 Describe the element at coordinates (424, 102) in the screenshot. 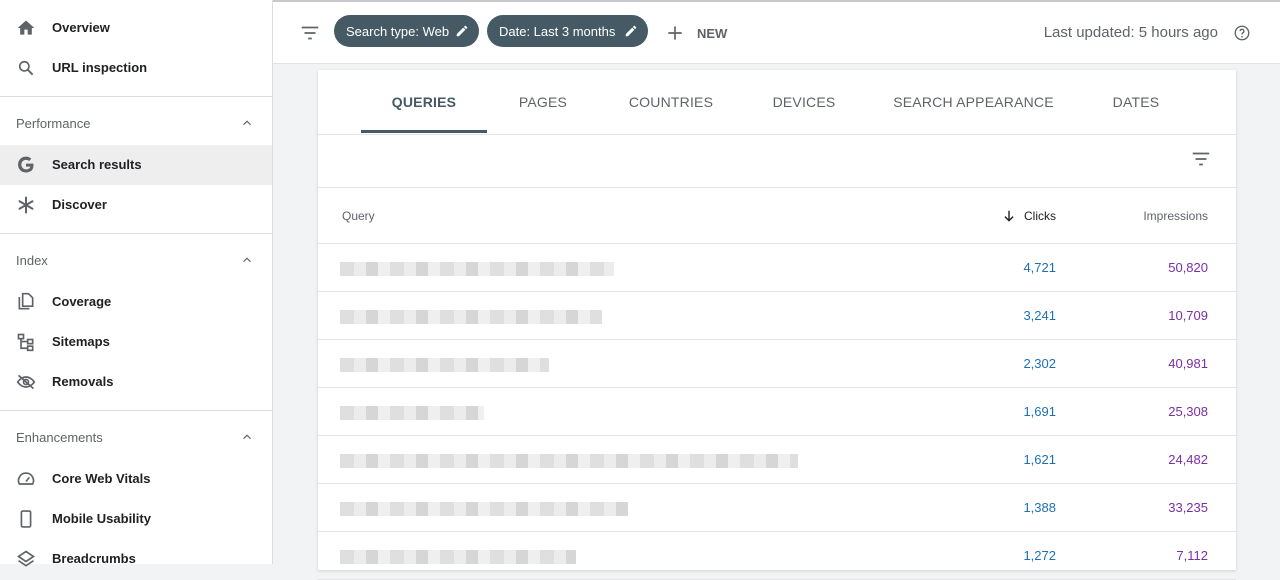

I see `tab-queries: QUERIES` at that location.